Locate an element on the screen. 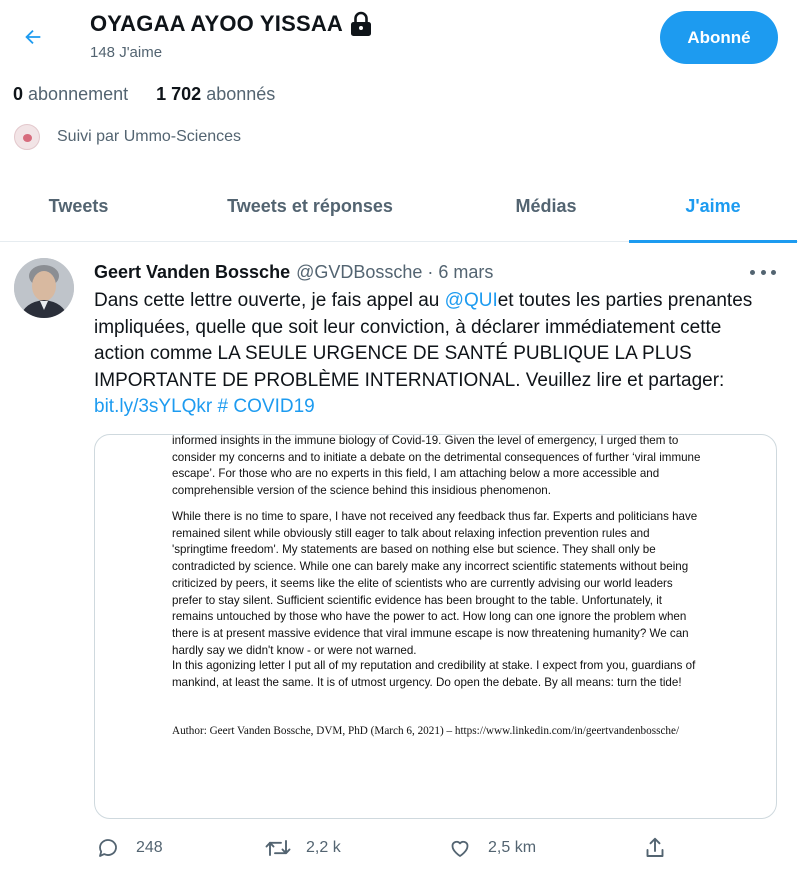 This screenshot has height=871, width=798. following-link: 0 abonnement is located at coordinates (70, 94).